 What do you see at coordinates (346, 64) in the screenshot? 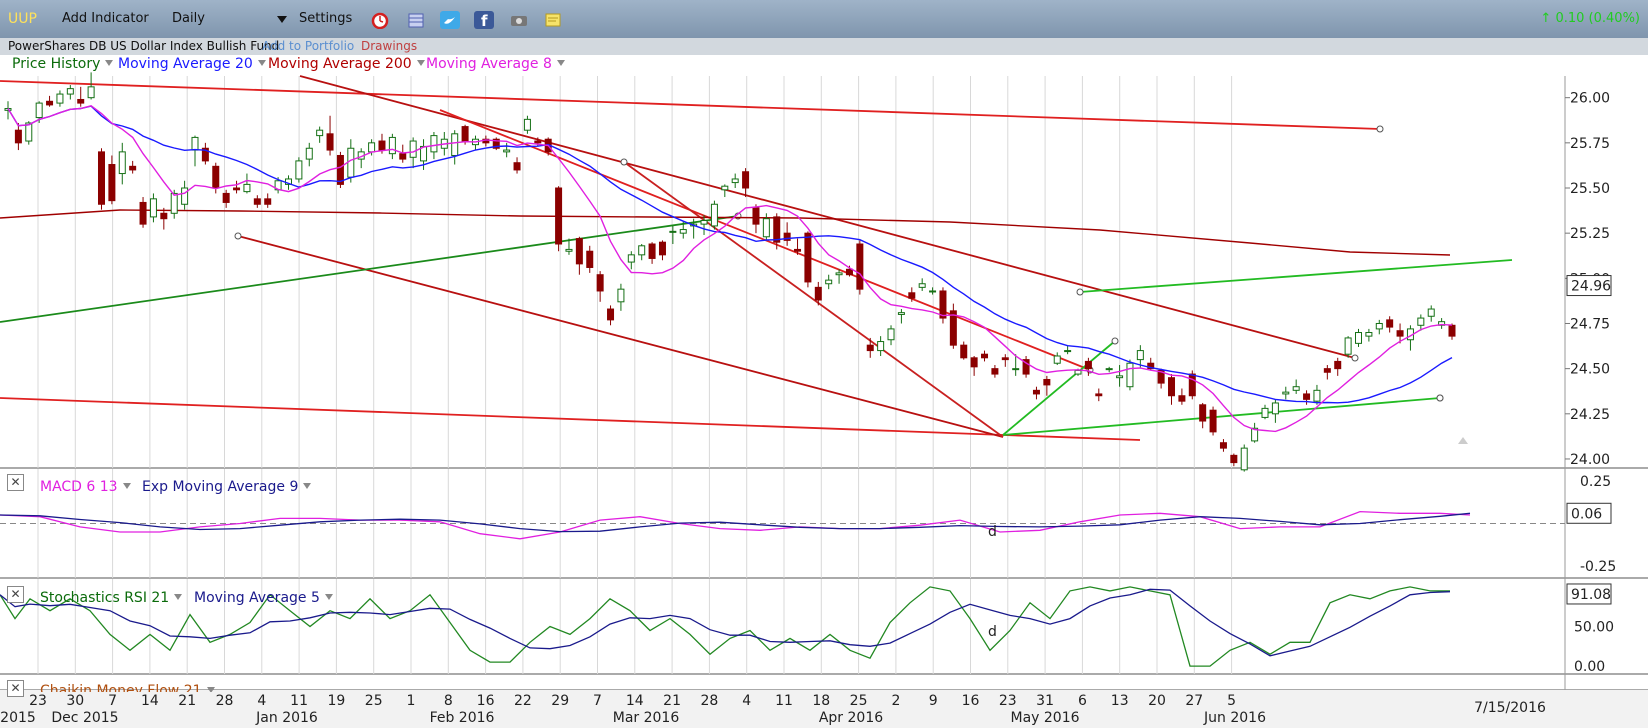
I see `legend-ma200: Moving Average 200` at bounding box center [346, 64].